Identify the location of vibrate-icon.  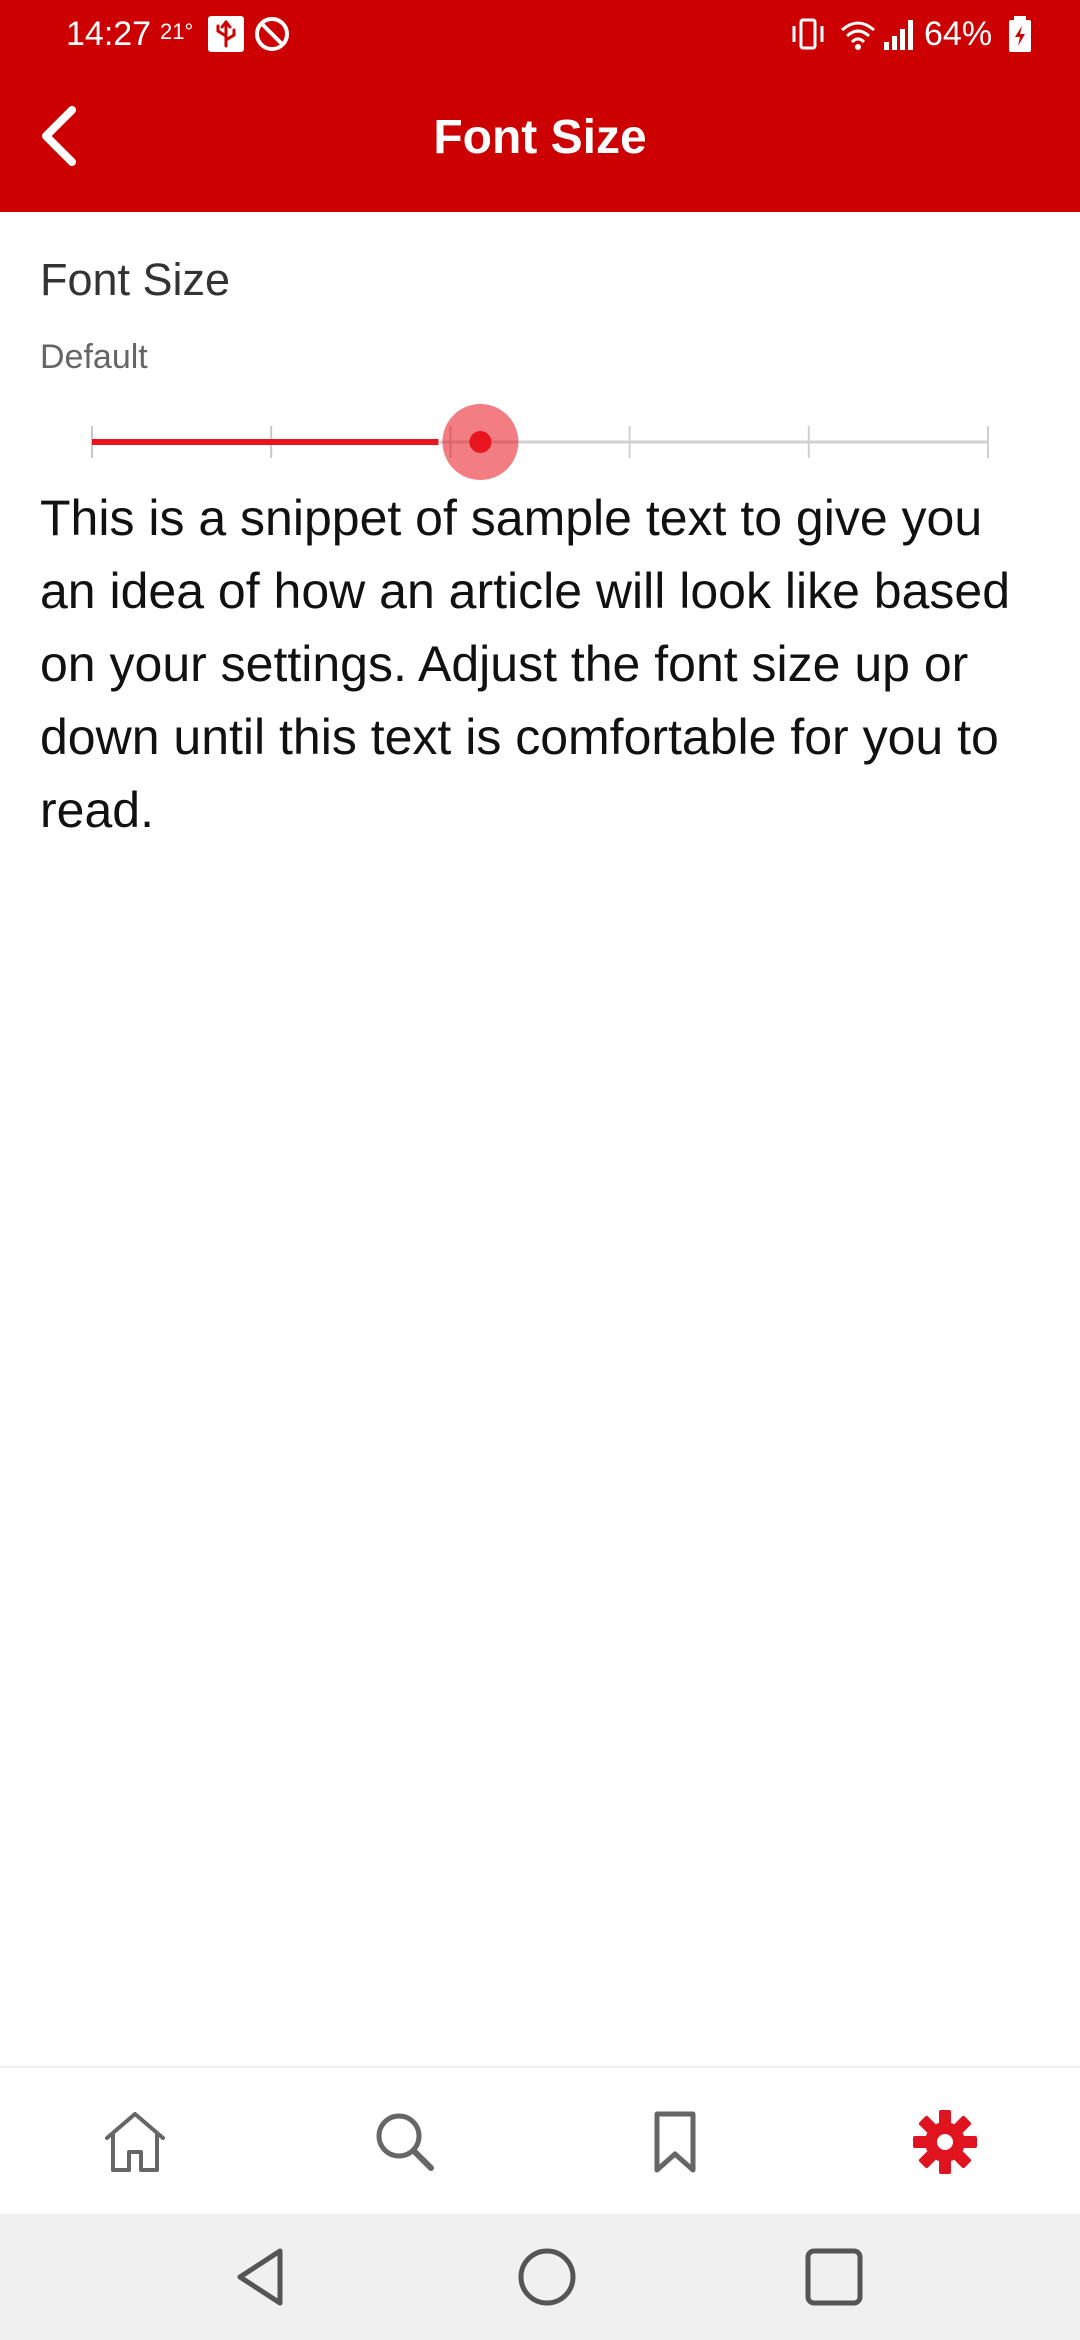
(808, 34).